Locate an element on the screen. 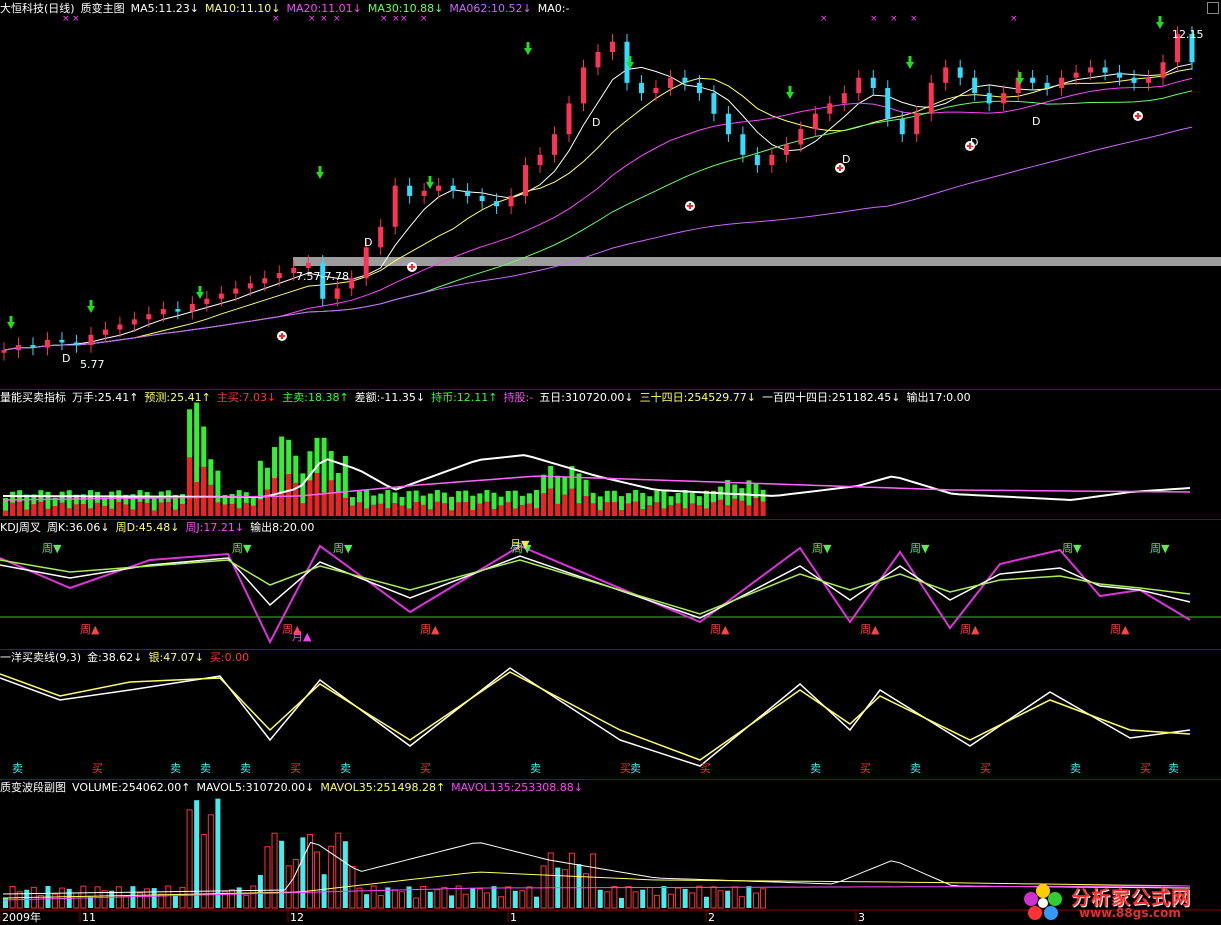  price-high-label: 12.15 is located at coordinates (1188, 34).